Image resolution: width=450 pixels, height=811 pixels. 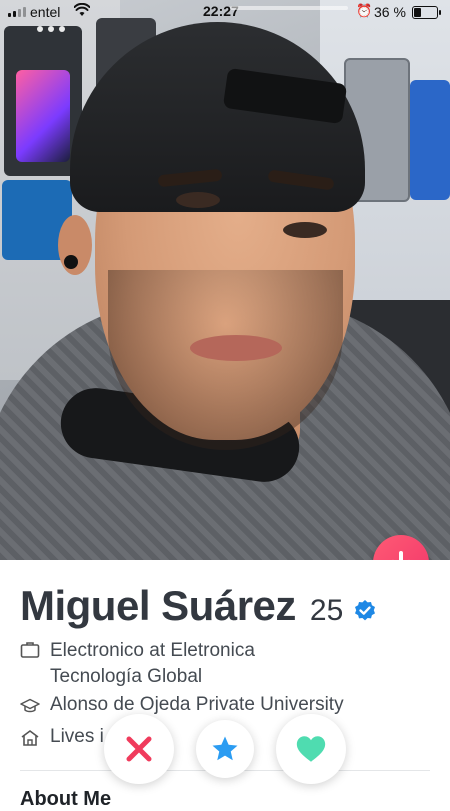 I want to click on phone-case-display, so click(x=430, y=140).